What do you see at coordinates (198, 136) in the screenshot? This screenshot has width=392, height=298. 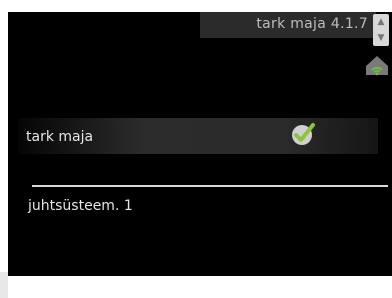 I see `menu-item-smart-home: tark maja` at bounding box center [198, 136].